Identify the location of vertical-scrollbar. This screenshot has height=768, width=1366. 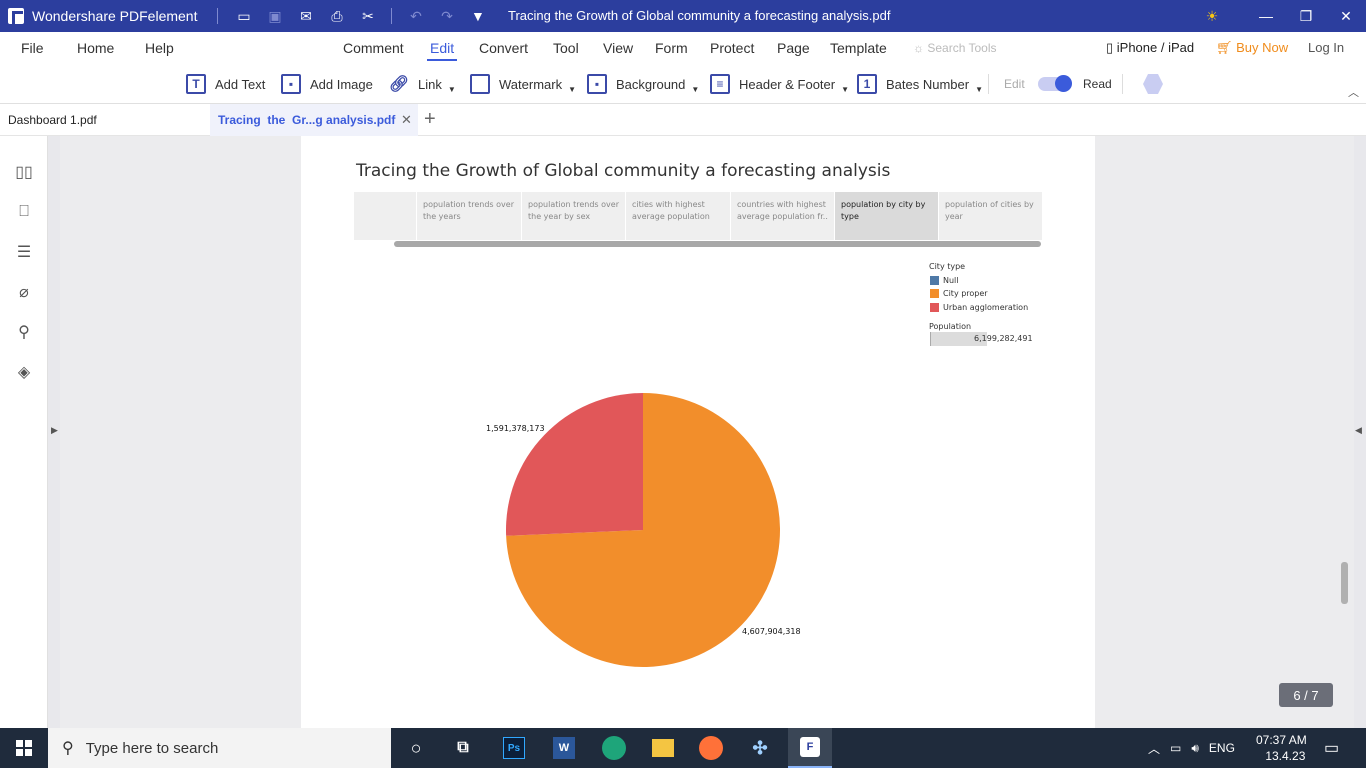
(1344, 583).